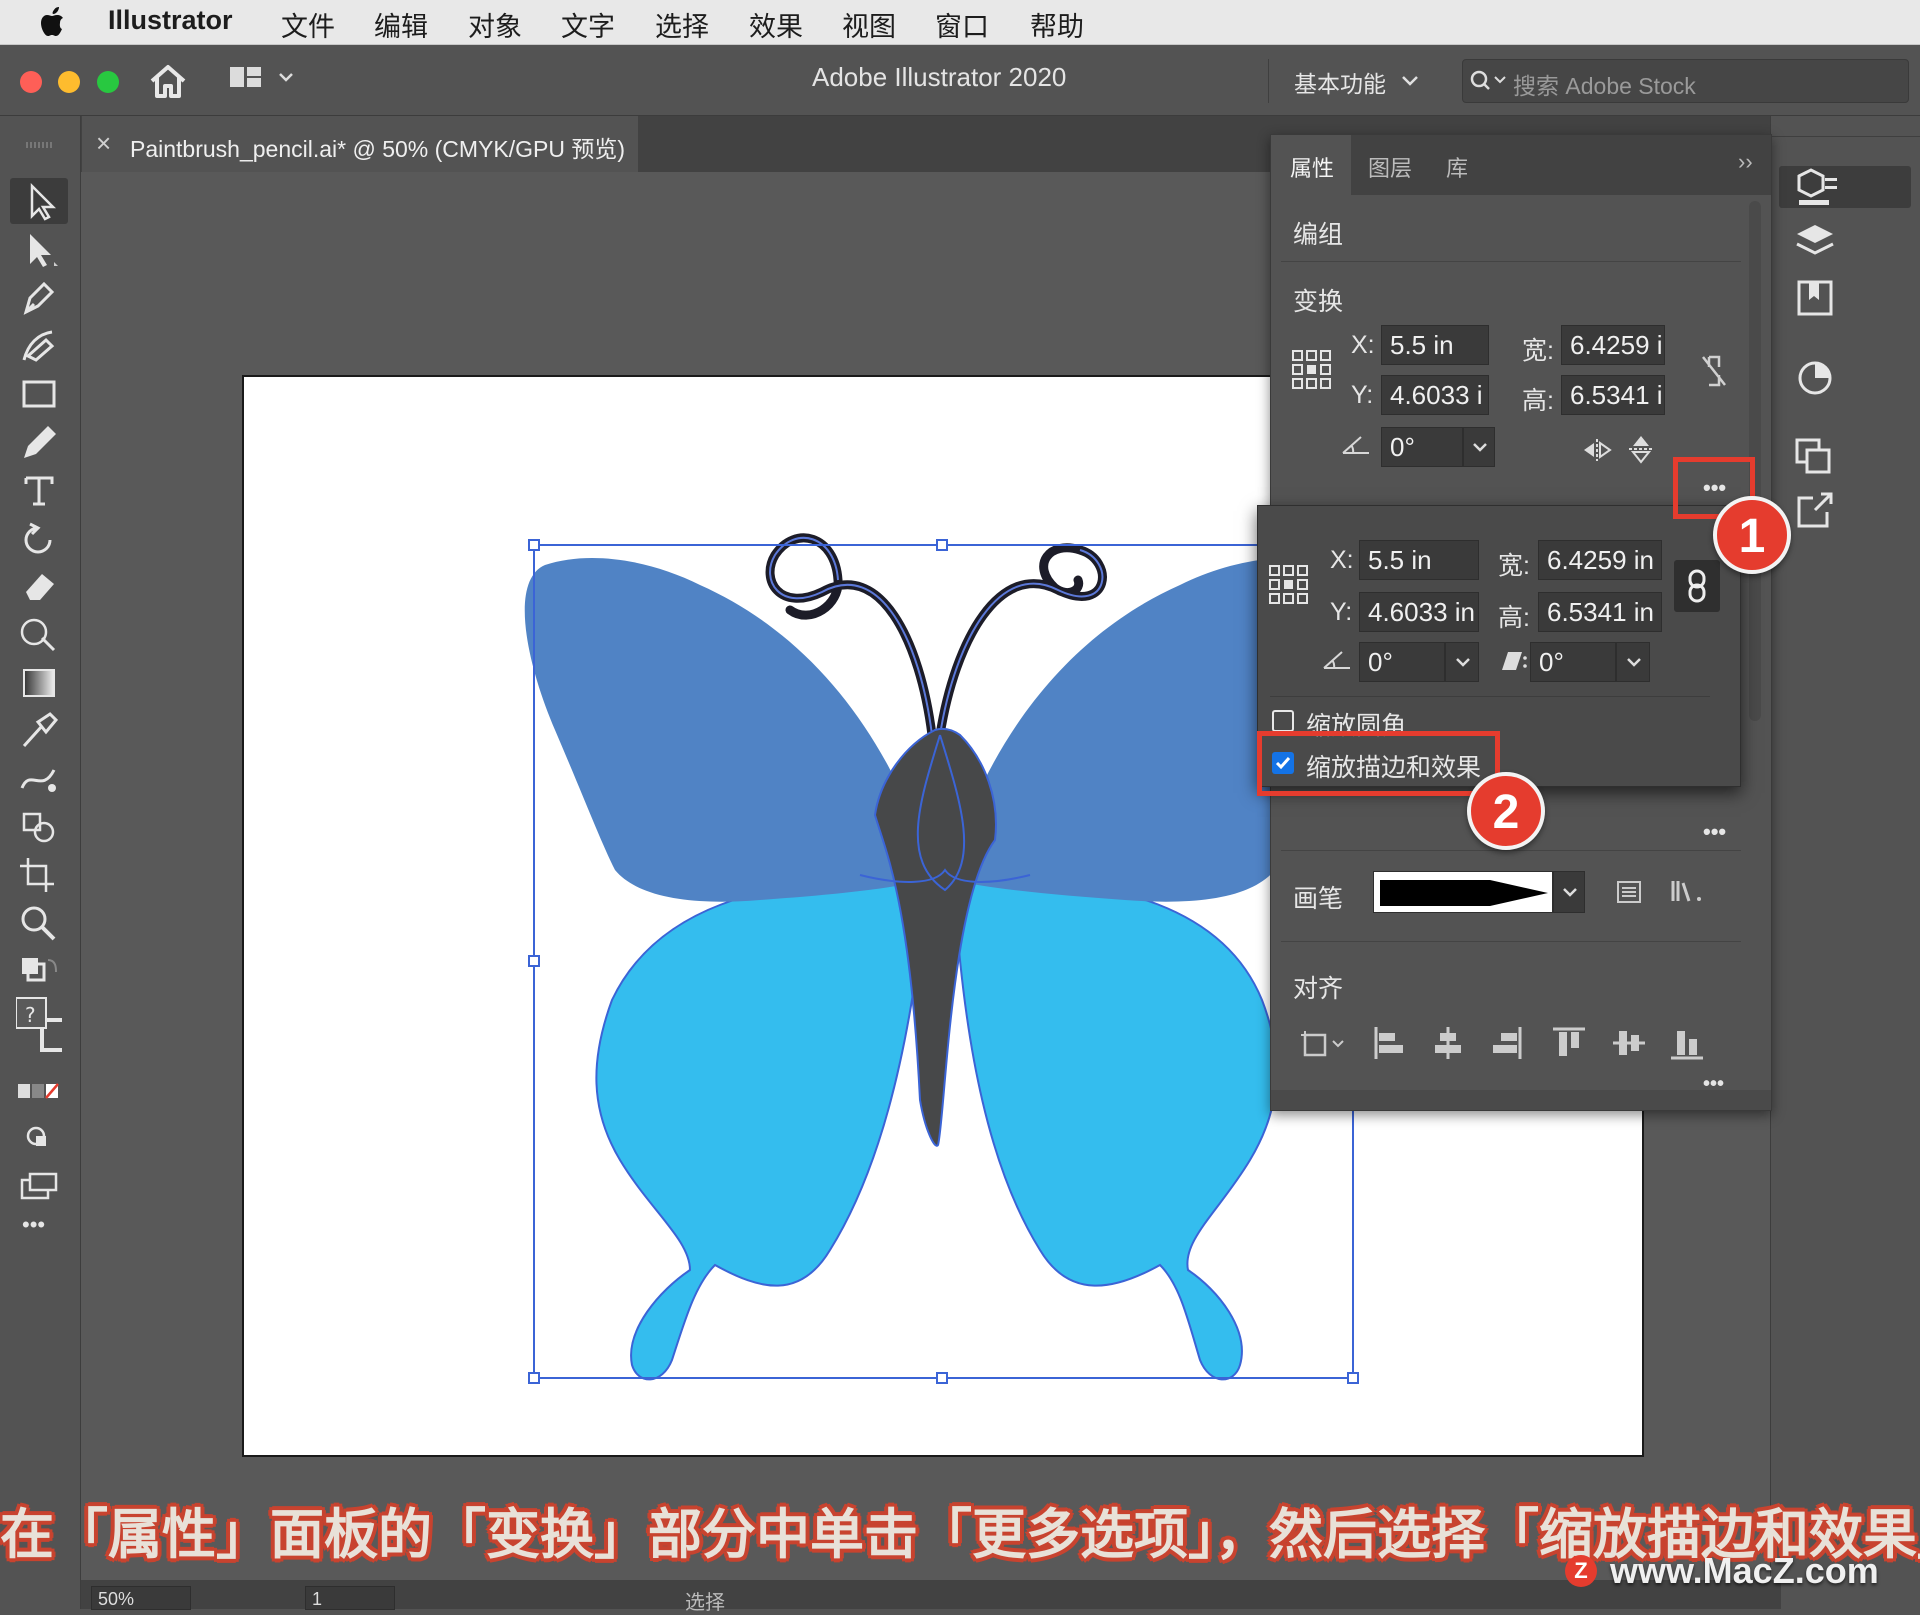  I want to click on direct-selection-tool-icon, so click(39, 250).